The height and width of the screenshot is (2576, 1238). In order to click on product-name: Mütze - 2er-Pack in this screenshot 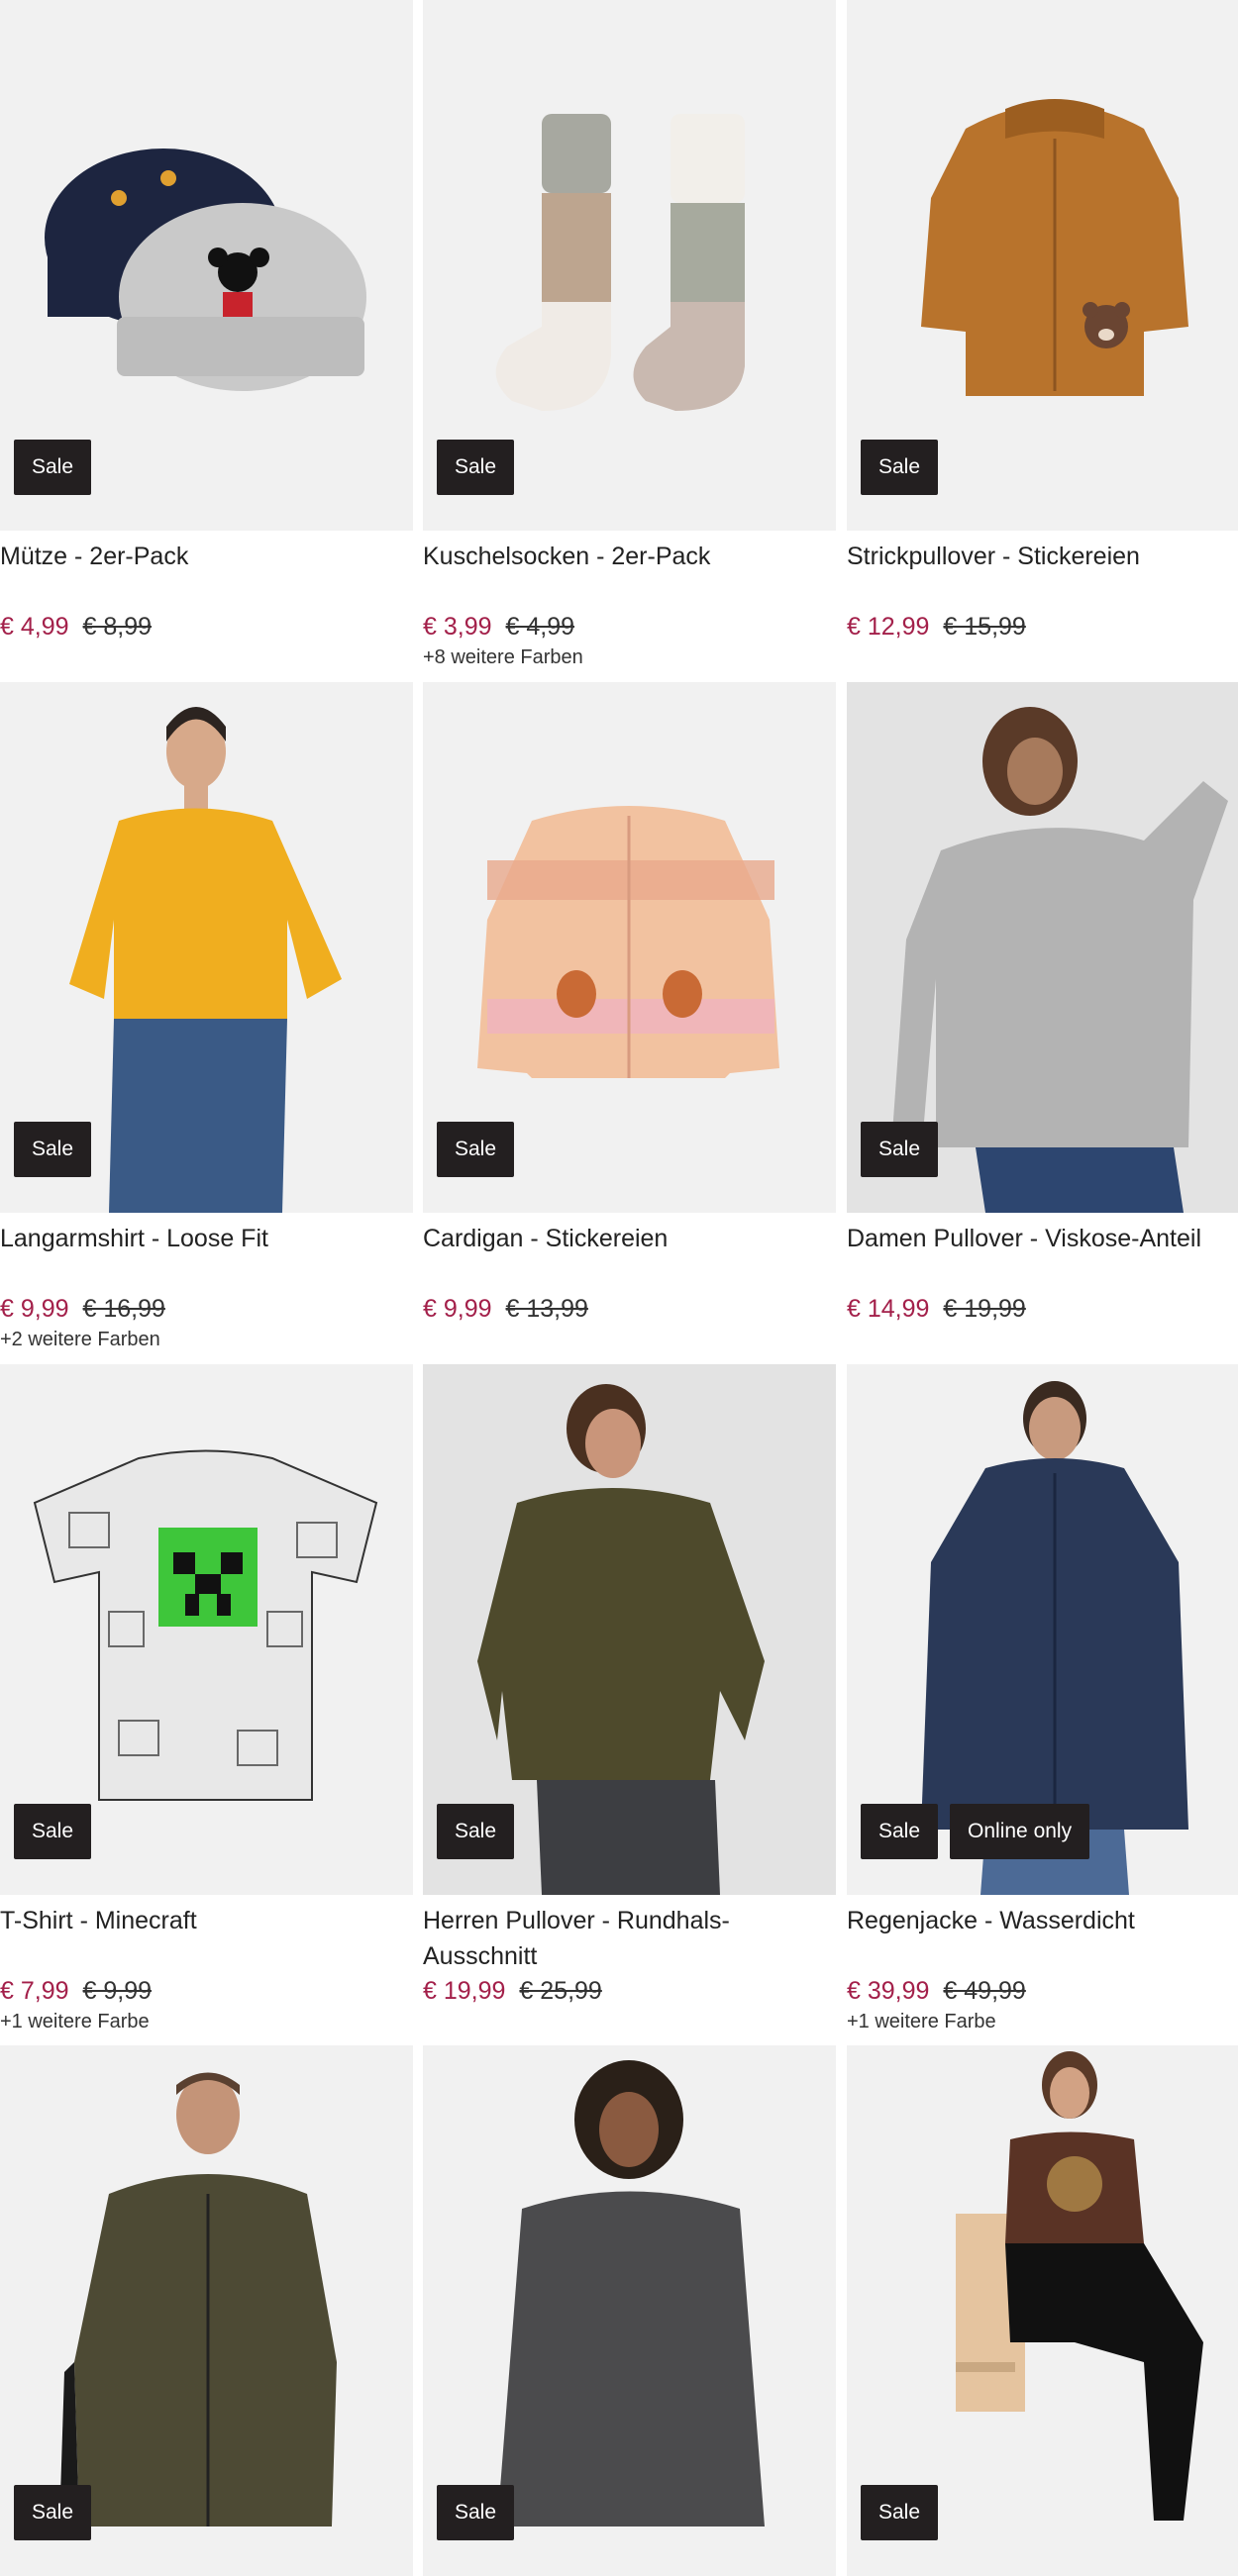, I will do `click(206, 574)`.